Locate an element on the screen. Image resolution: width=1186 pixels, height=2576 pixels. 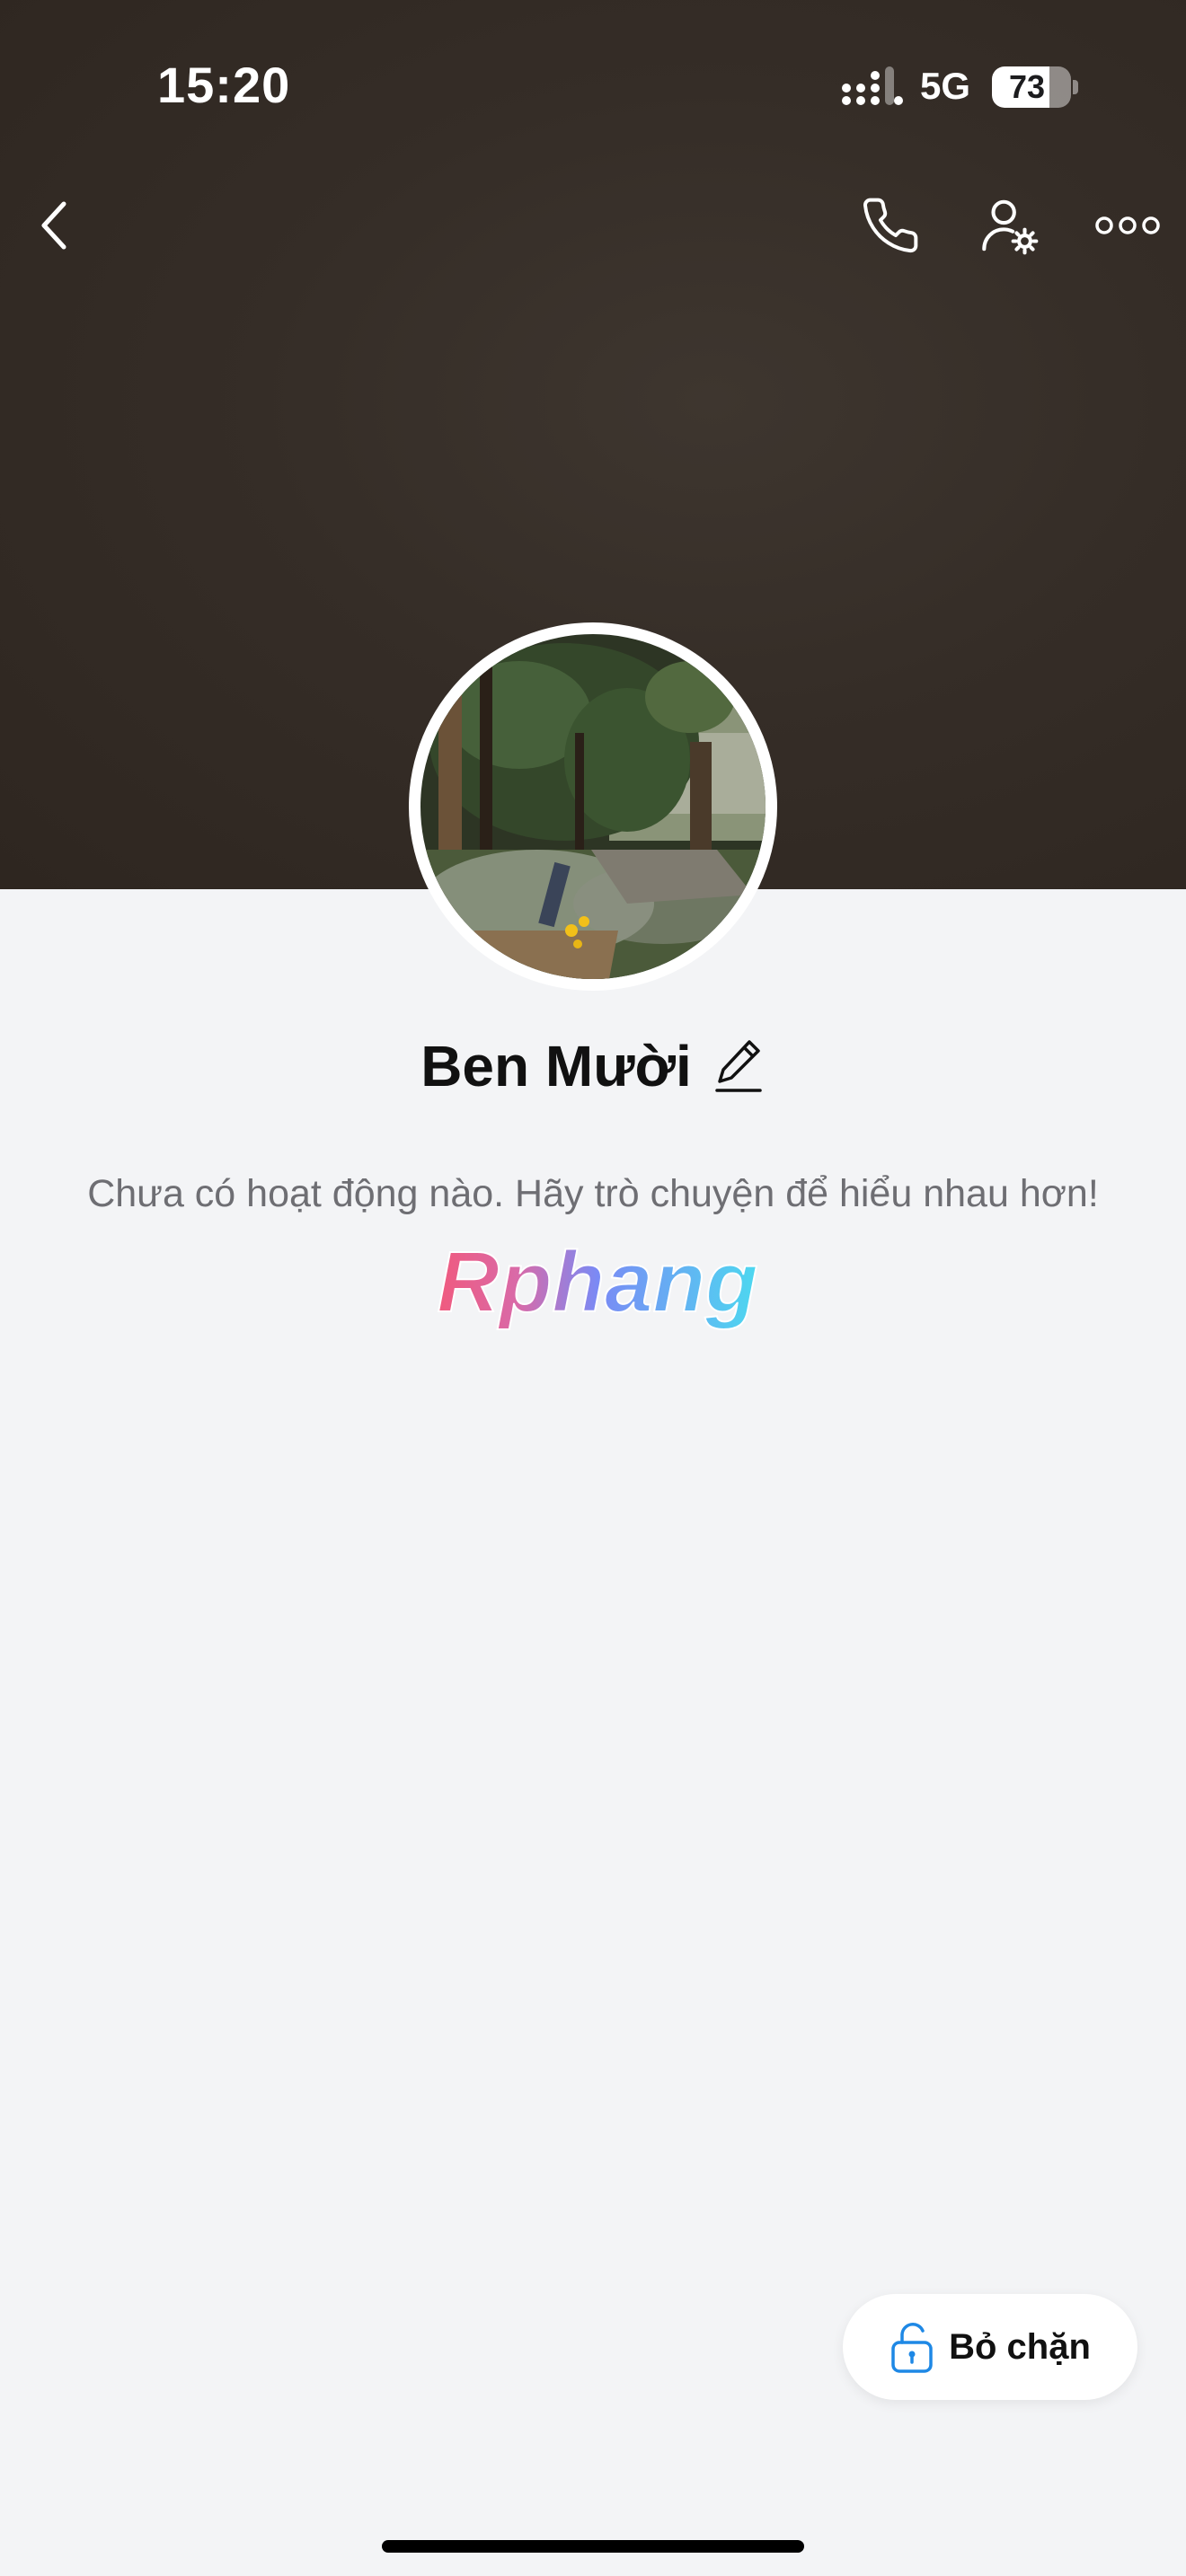
battery-icon: 73 is located at coordinates (1031, 87).